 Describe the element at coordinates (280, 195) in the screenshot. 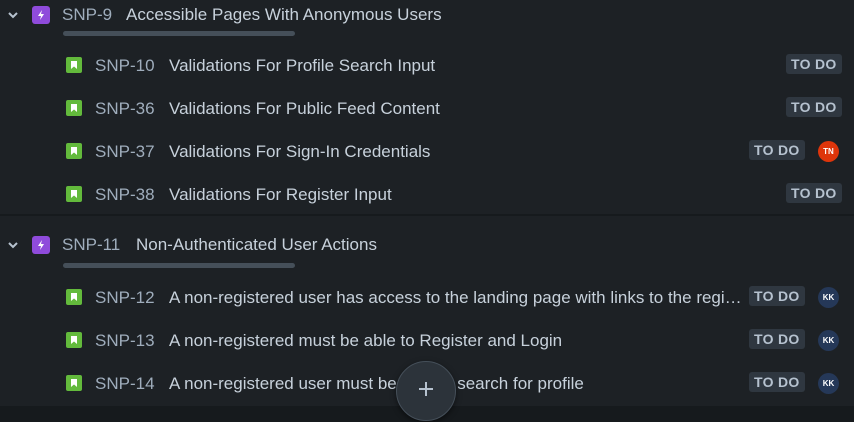

I see `issue-title: Validations For Register Input` at that location.